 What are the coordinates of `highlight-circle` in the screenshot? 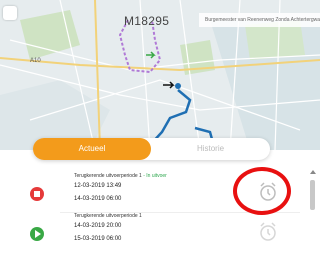 It's located at (262, 191).